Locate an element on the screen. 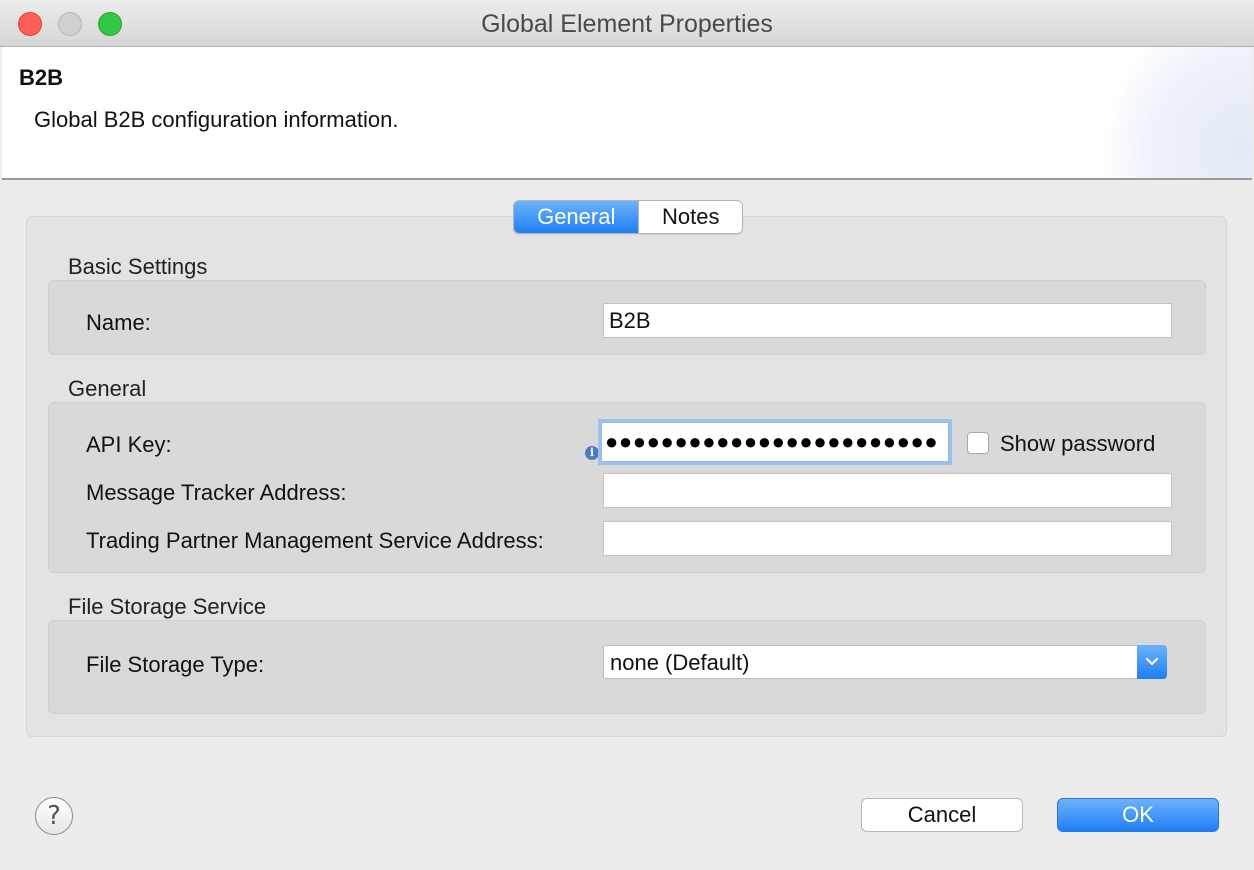  file-storage-type-select: none (Default) is located at coordinates (885, 662).